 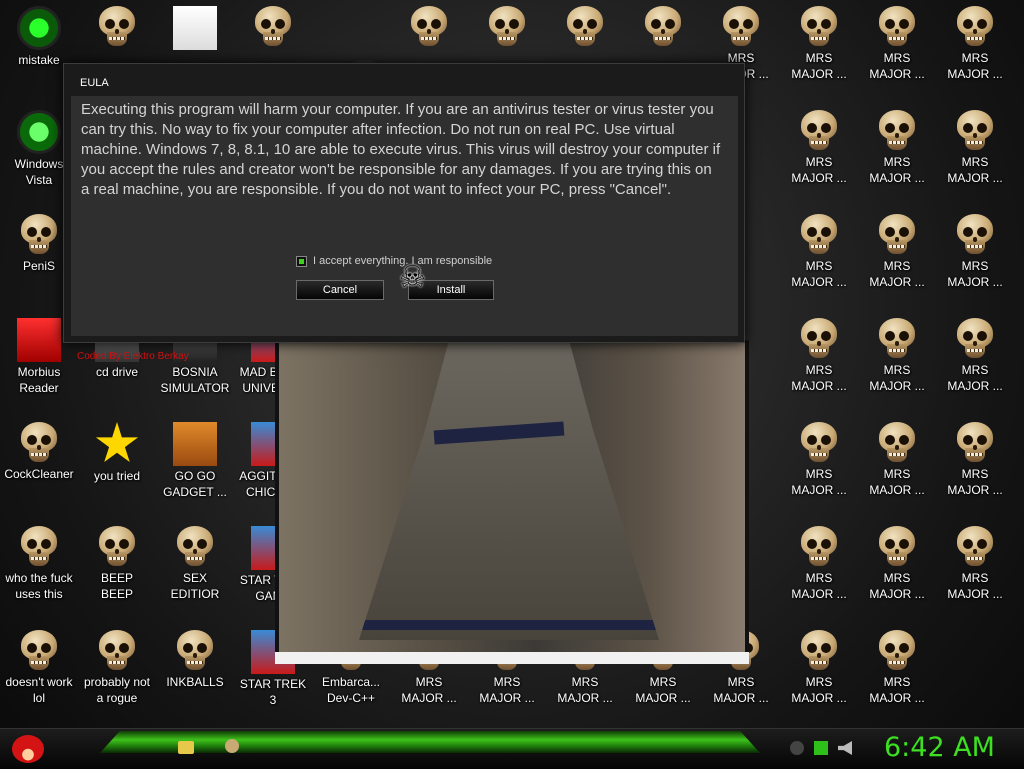 I want to click on desktop-icon-label: doesn't work lol, so click(x=39, y=690).